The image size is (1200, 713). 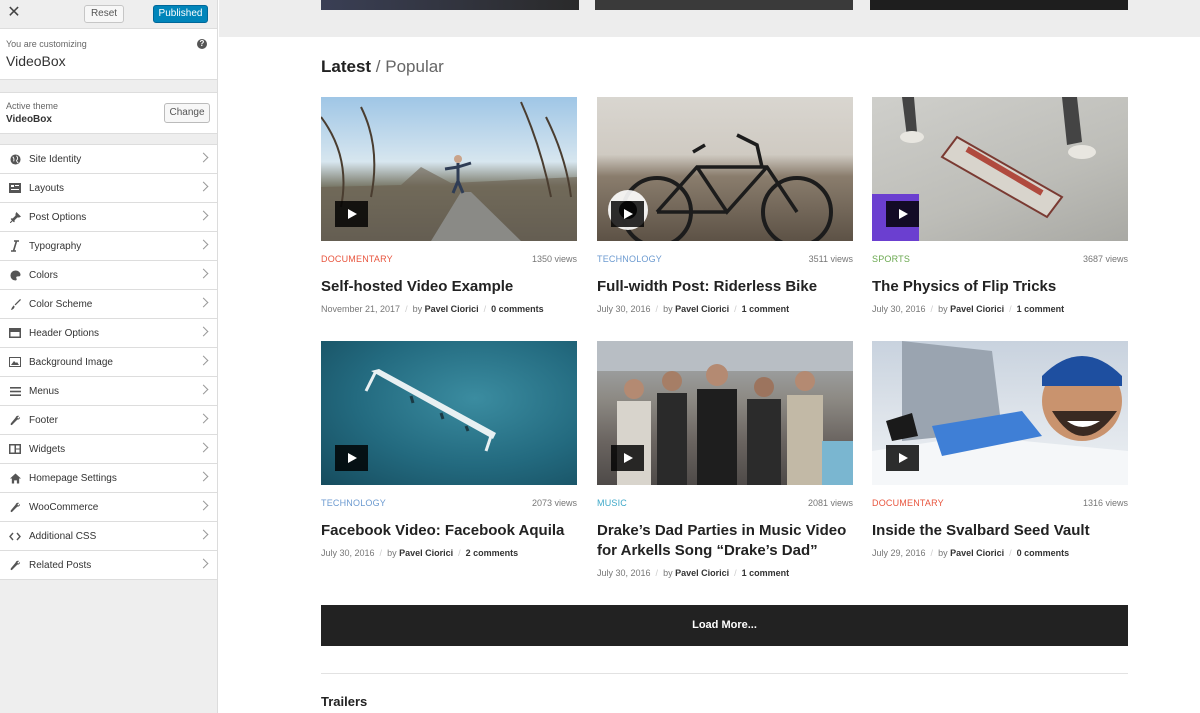 I want to click on sidebar-item-related-posts: Related Posts, so click(x=108, y=565).